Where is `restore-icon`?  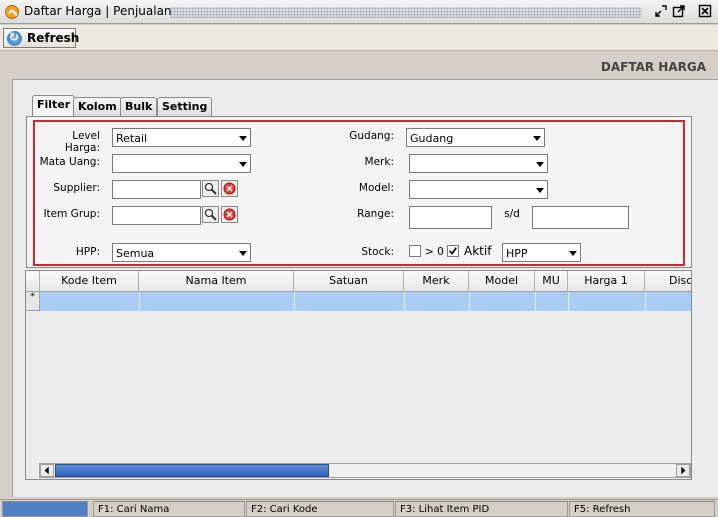
restore-icon is located at coordinates (661, 11).